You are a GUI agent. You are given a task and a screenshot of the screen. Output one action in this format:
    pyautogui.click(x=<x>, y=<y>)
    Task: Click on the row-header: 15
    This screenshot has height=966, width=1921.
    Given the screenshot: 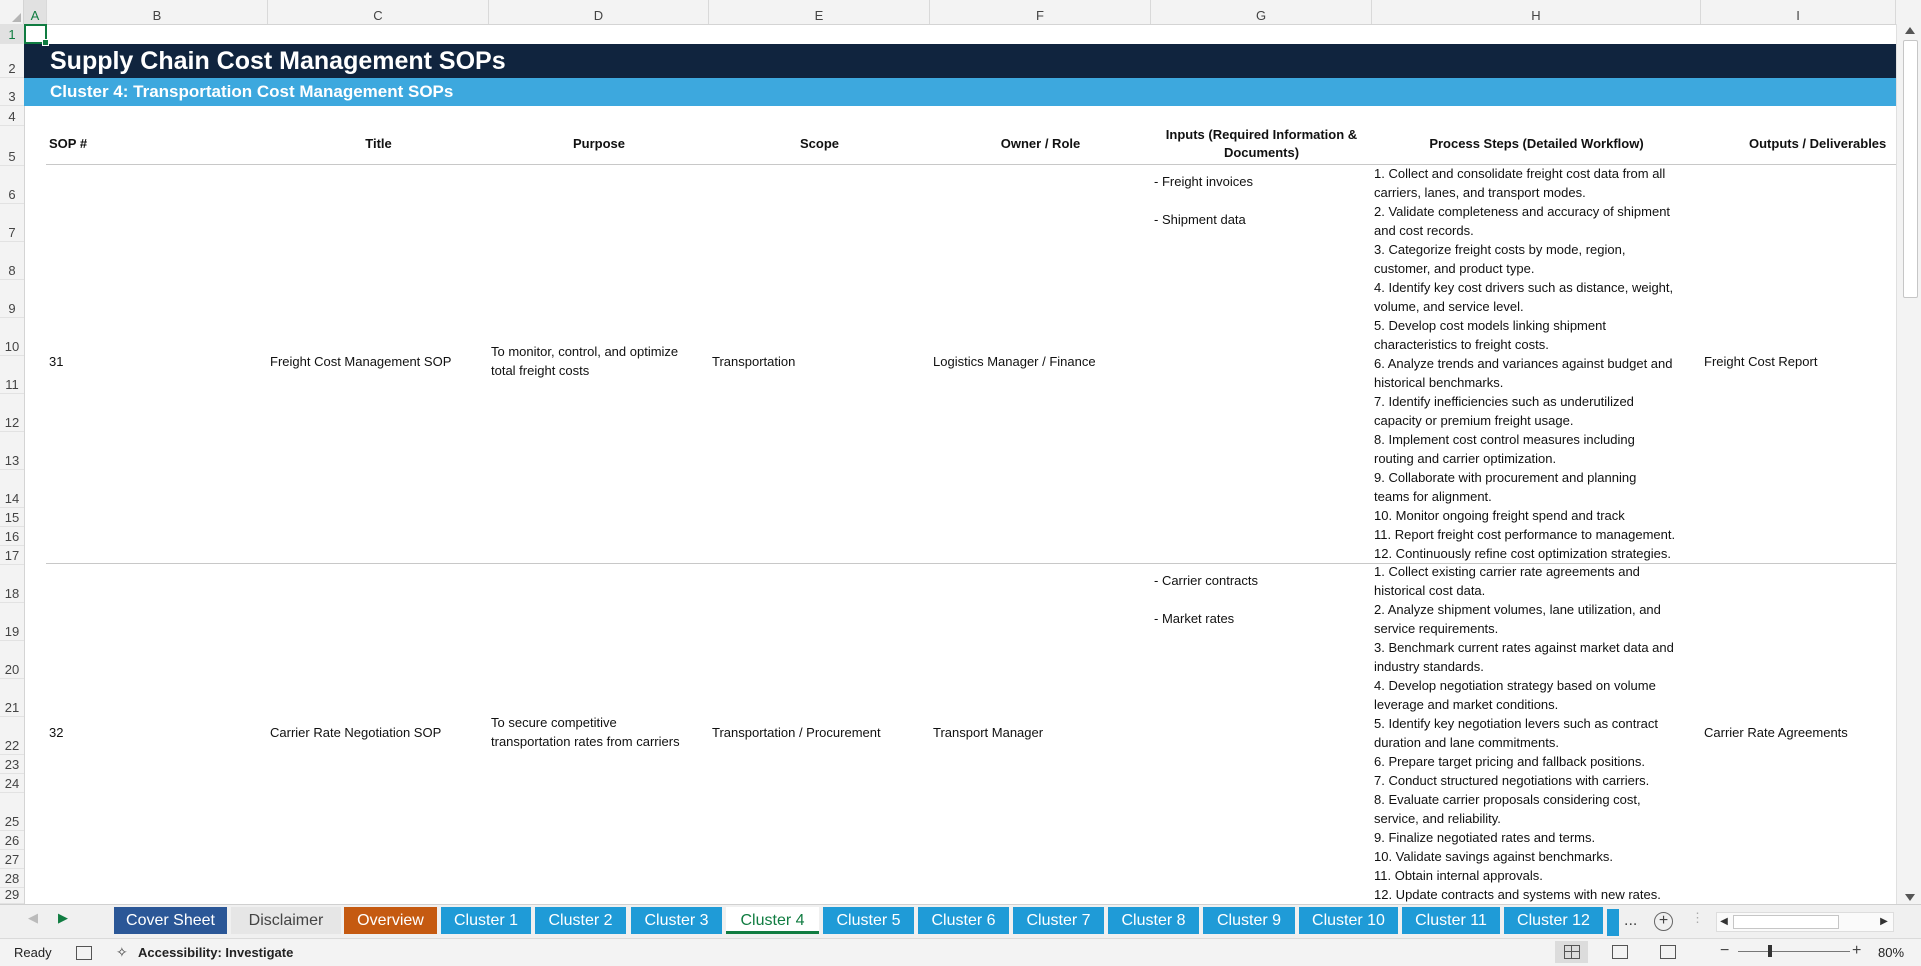 What is the action you would take?
    pyautogui.click(x=12, y=517)
    